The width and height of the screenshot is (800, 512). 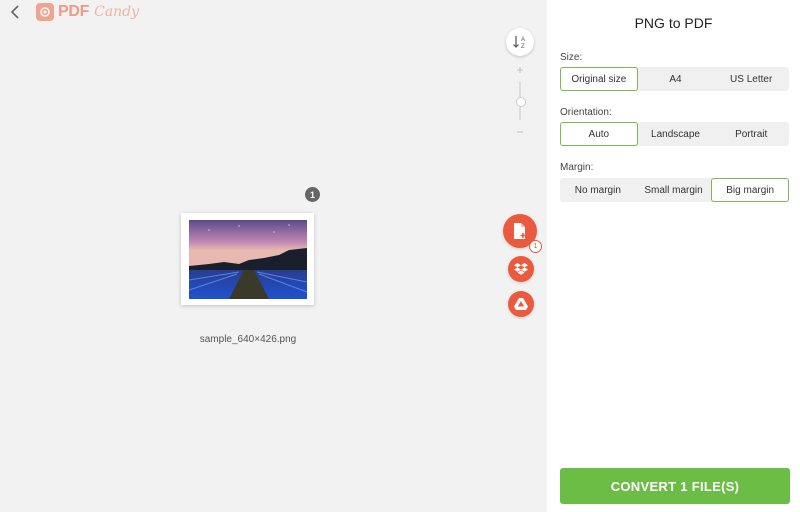 What do you see at coordinates (598, 190) in the screenshot?
I see `margin-option-none: No margin` at bounding box center [598, 190].